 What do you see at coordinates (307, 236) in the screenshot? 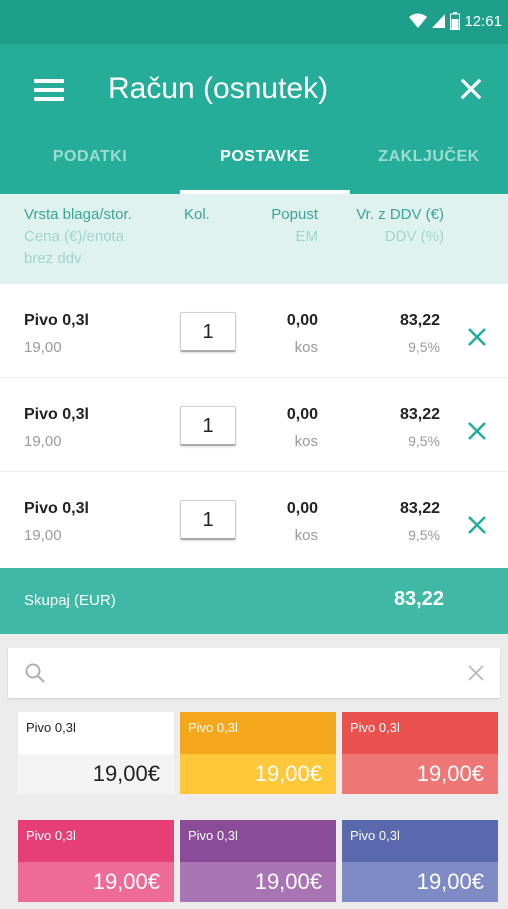
I see `column-unit: EM` at bounding box center [307, 236].